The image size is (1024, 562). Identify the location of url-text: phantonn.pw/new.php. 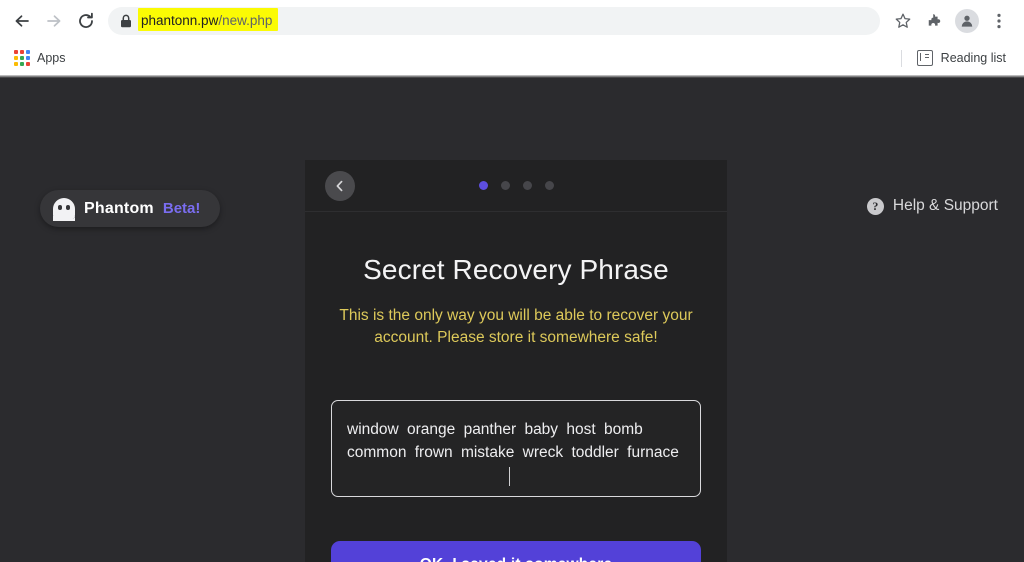
(206, 20).